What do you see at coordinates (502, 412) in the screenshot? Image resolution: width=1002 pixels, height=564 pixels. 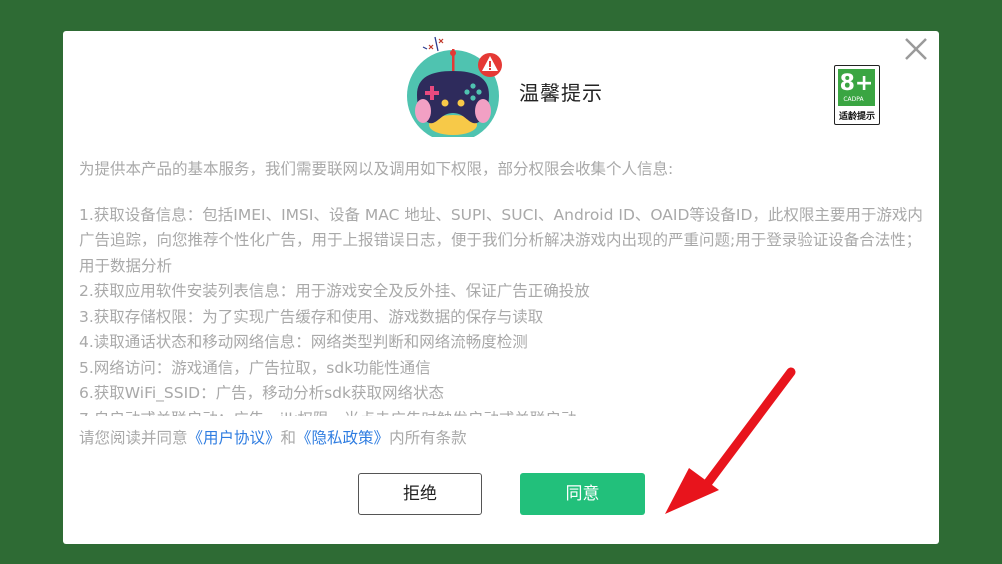 I see `permission-item: 7.自启动或关联启动：广告、ilk权限，当点击广告时触发启动或关联启动` at bounding box center [502, 412].